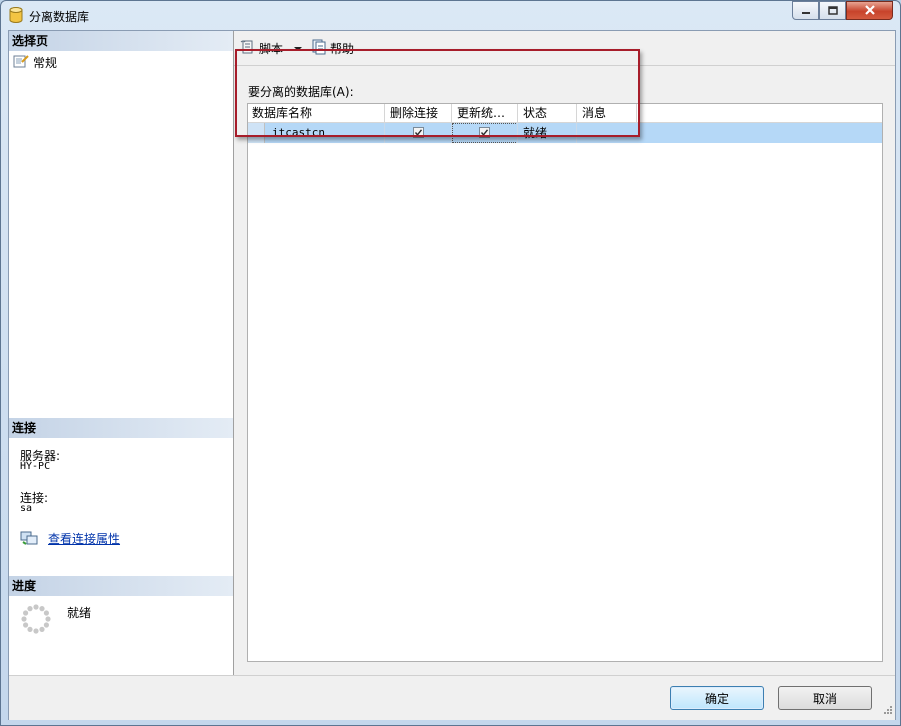  I want to click on progress-spinner-icon, so click(36, 619).